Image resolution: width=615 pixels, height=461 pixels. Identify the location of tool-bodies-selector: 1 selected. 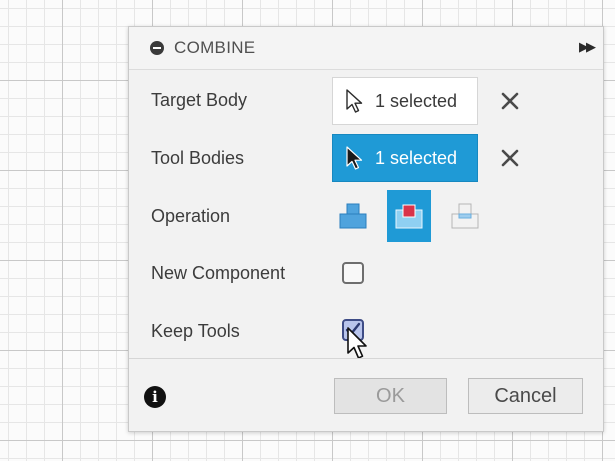
(405, 158).